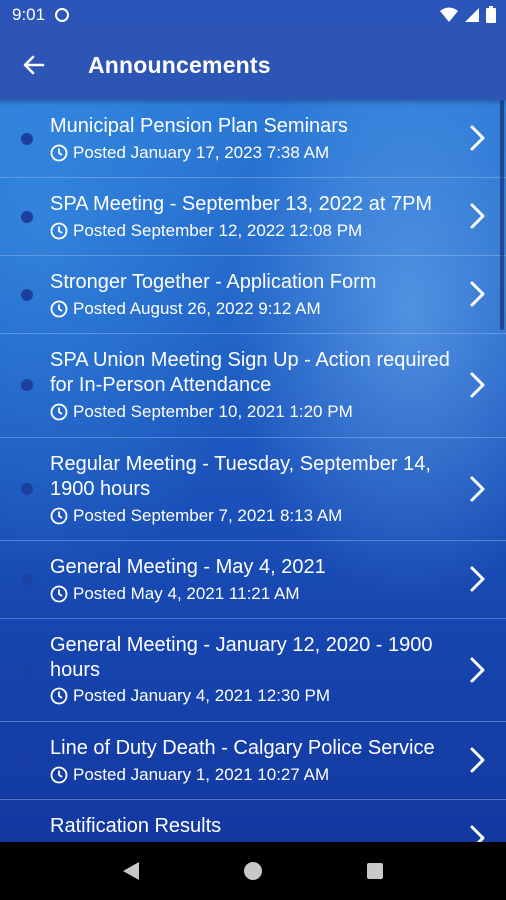 Image resolution: width=506 pixels, height=900 pixels. I want to click on announcement-title: General Meeting - May 4, 2021, so click(188, 567).